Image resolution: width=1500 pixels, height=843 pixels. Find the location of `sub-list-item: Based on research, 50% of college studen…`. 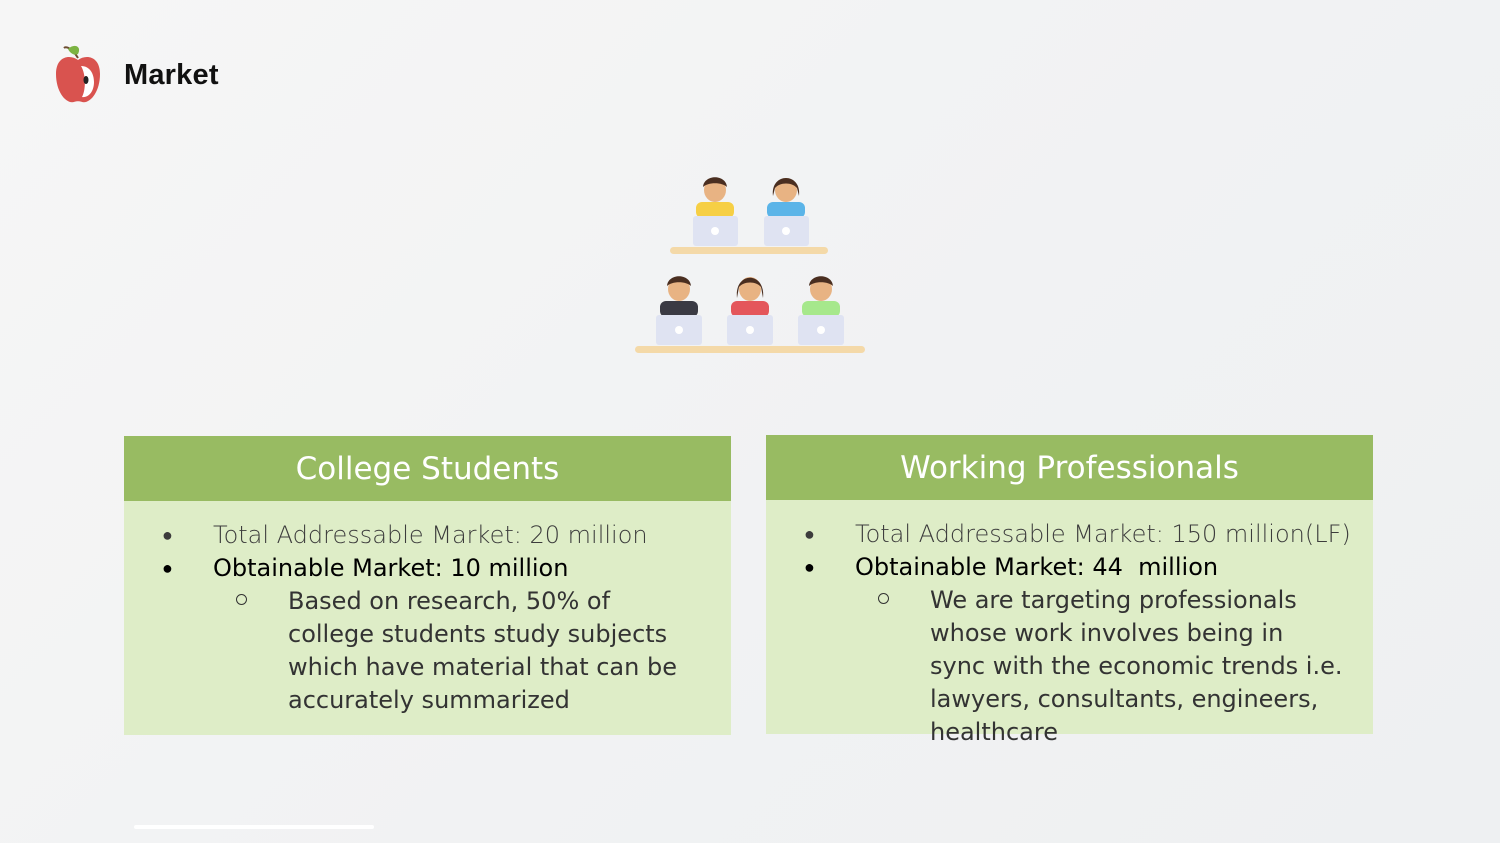

sub-list-item: Based on research, 50% of college studen… is located at coordinates (427, 651).